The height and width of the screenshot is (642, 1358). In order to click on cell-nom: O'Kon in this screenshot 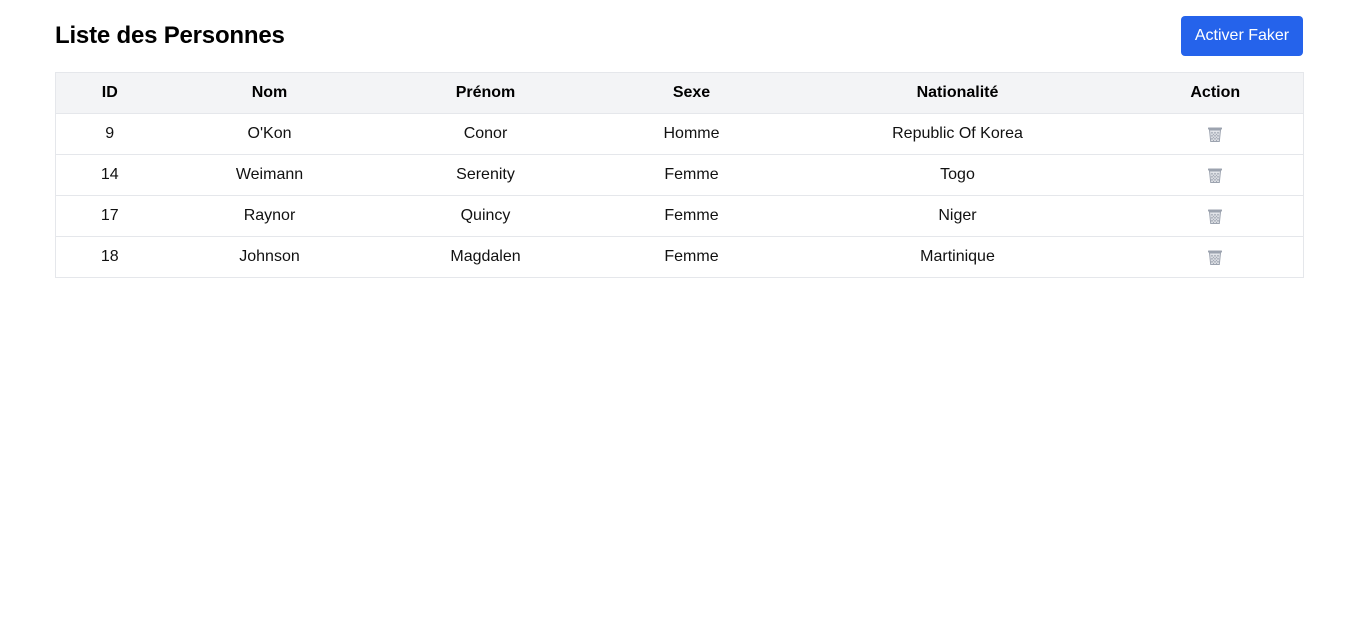, I will do `click(269, 134)`.